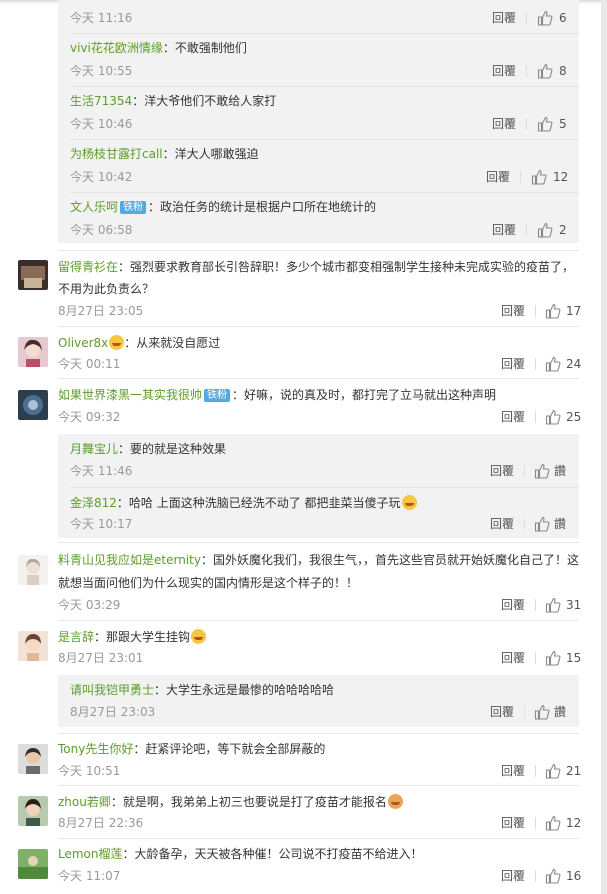  I want to click on reply-username: 为杨枝甘露打call, so click(116, 154).